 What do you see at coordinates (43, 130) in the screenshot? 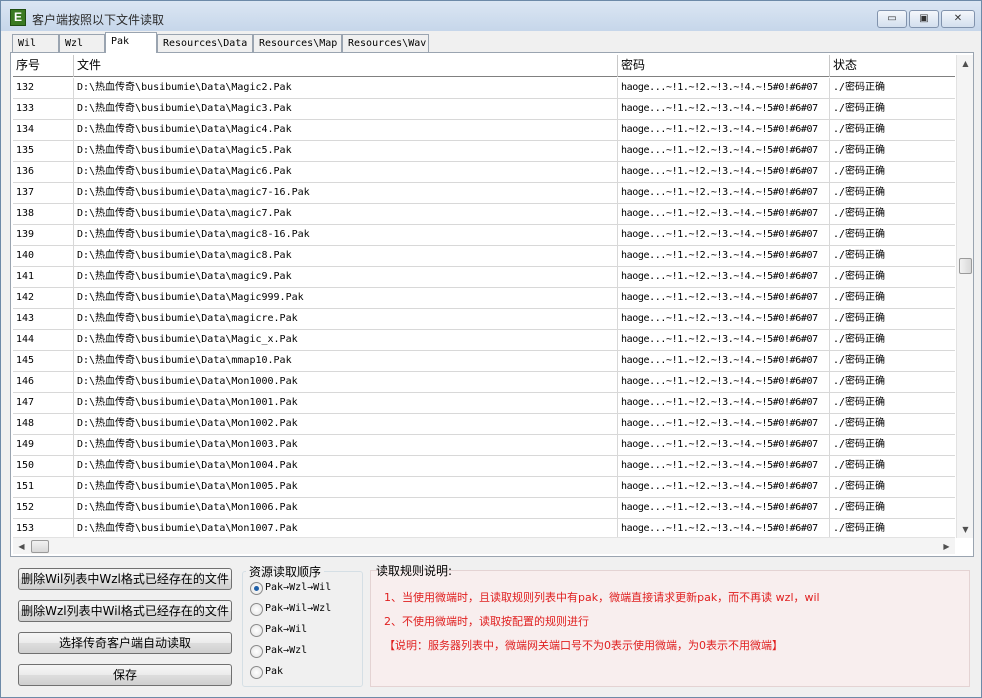
I see `row-index: 134` at bounding box center [43, 130].